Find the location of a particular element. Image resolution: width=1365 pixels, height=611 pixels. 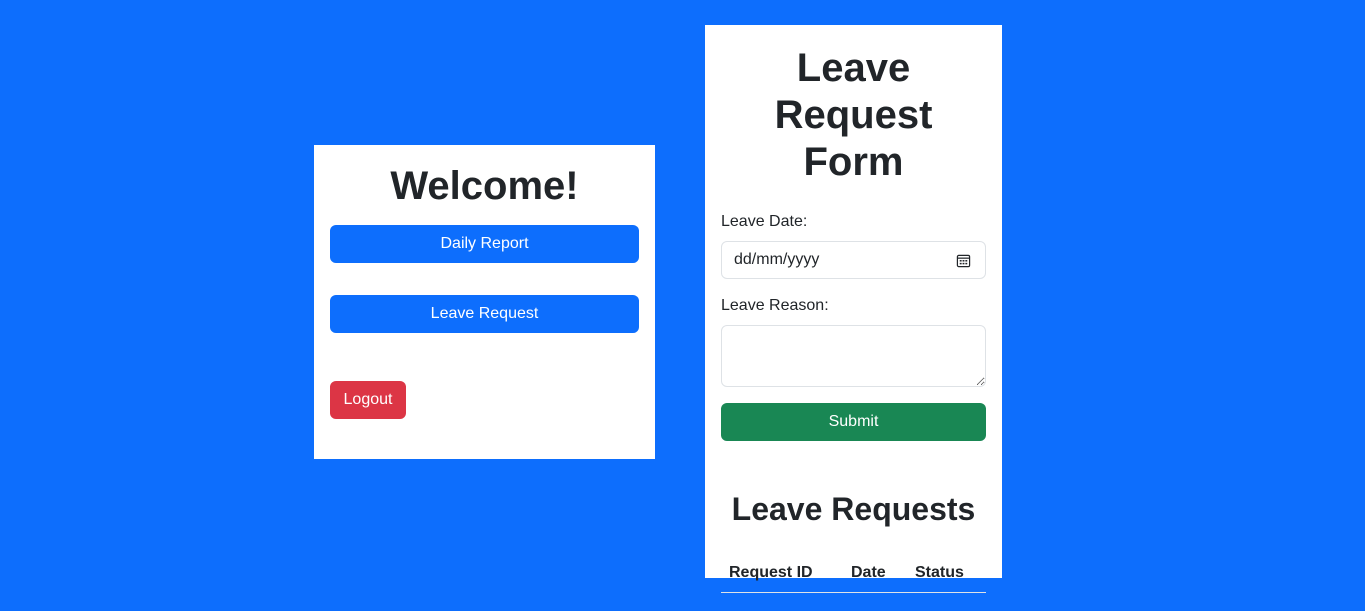

leave-reason-textarea is located at coordinates (853, 355).